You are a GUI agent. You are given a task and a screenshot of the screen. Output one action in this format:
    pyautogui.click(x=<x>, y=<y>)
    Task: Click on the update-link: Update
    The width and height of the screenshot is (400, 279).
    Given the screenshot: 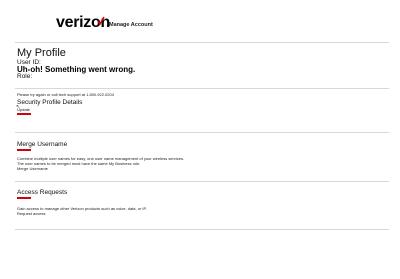 What is the action you would take?
    pyautogui.click(x=23, y=109)
    